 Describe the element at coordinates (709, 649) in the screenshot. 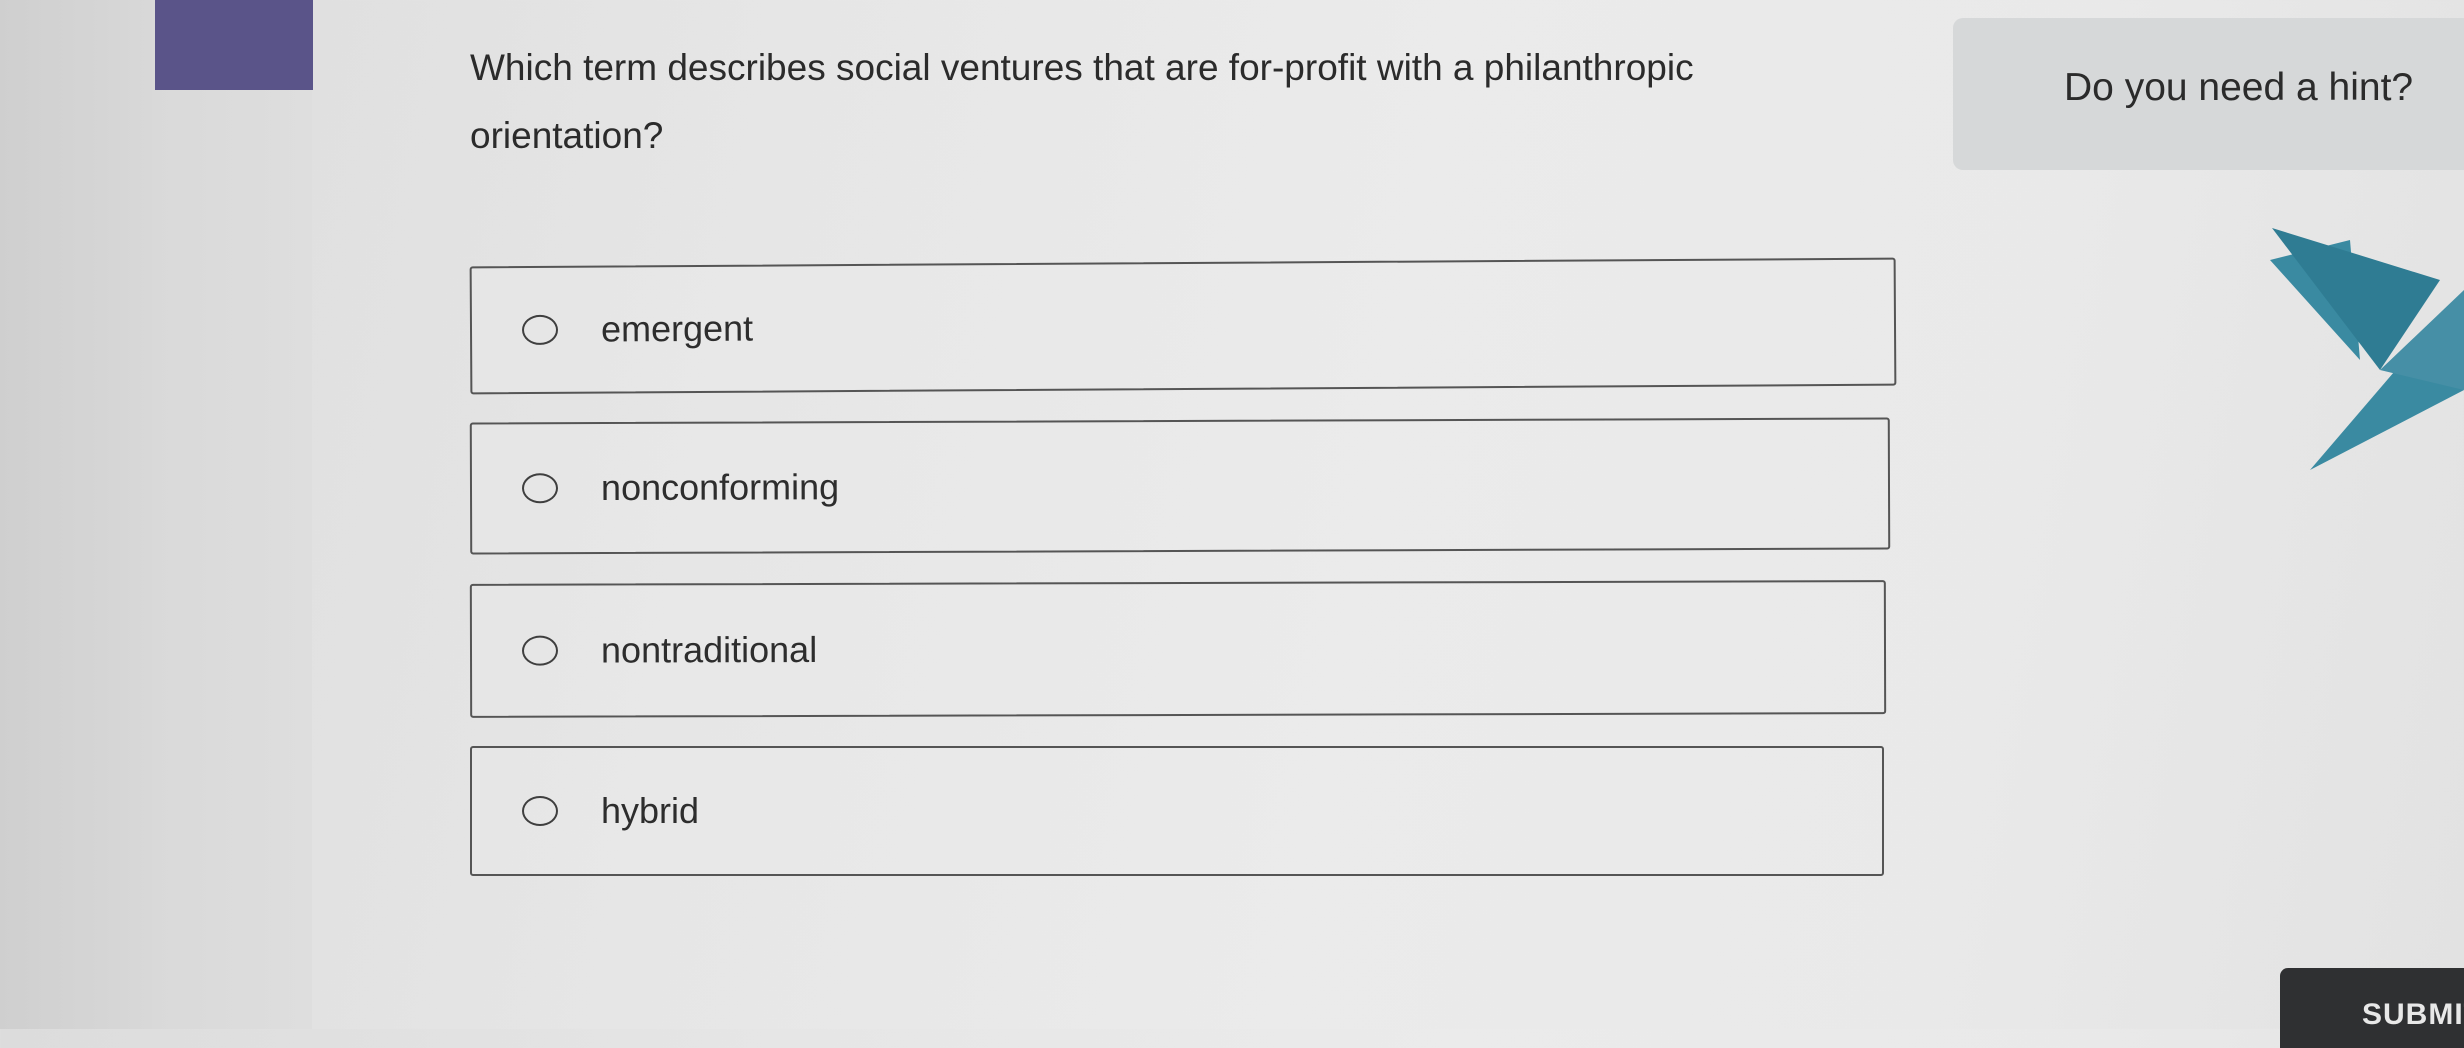

I see `option-label: nontraditional` at that location.